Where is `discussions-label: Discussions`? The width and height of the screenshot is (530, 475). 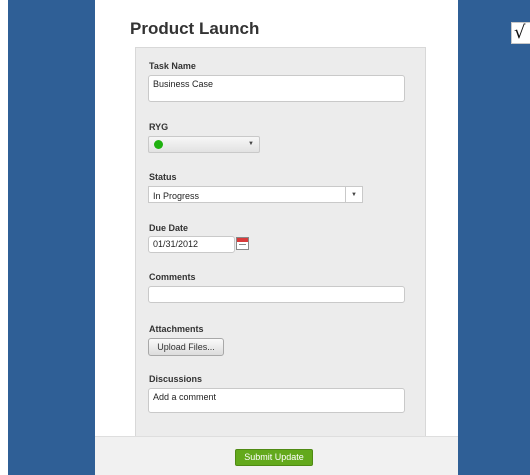
discussions-label: Discussions is located at coordinates (176, 379).